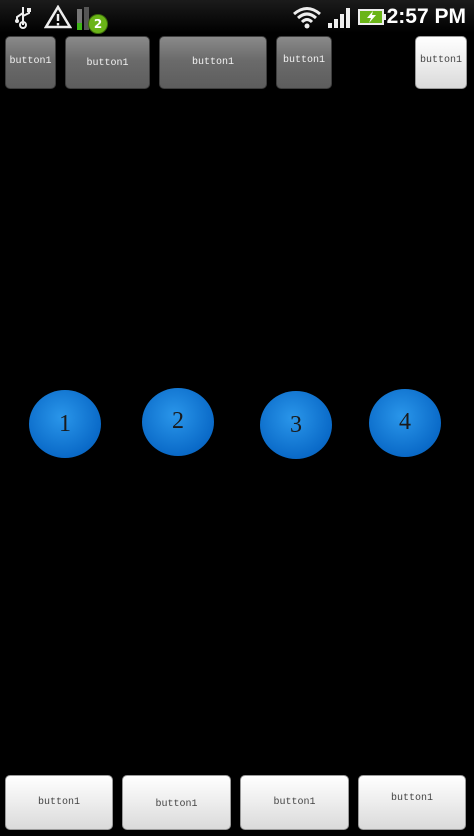  Describe the element at coordinates (178, 422) in the screenshot. I see `circle-button-2: 2` at that location.